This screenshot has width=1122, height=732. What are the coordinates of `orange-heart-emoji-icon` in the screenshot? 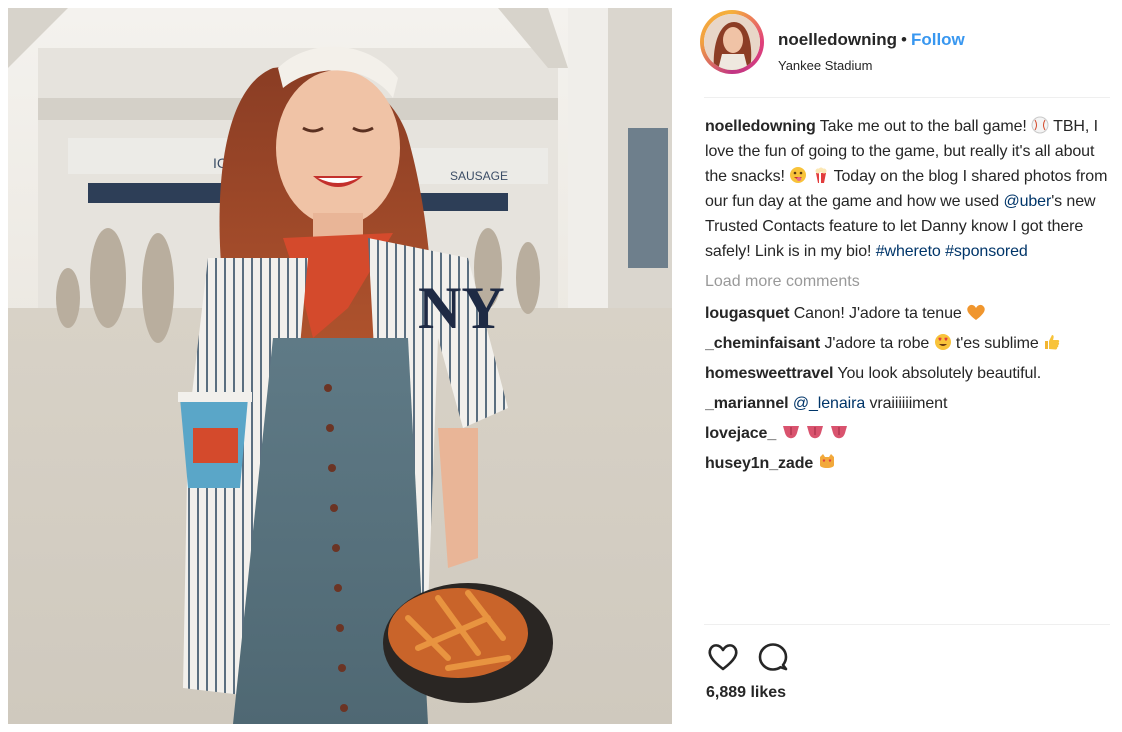 It's located at (976, 312).